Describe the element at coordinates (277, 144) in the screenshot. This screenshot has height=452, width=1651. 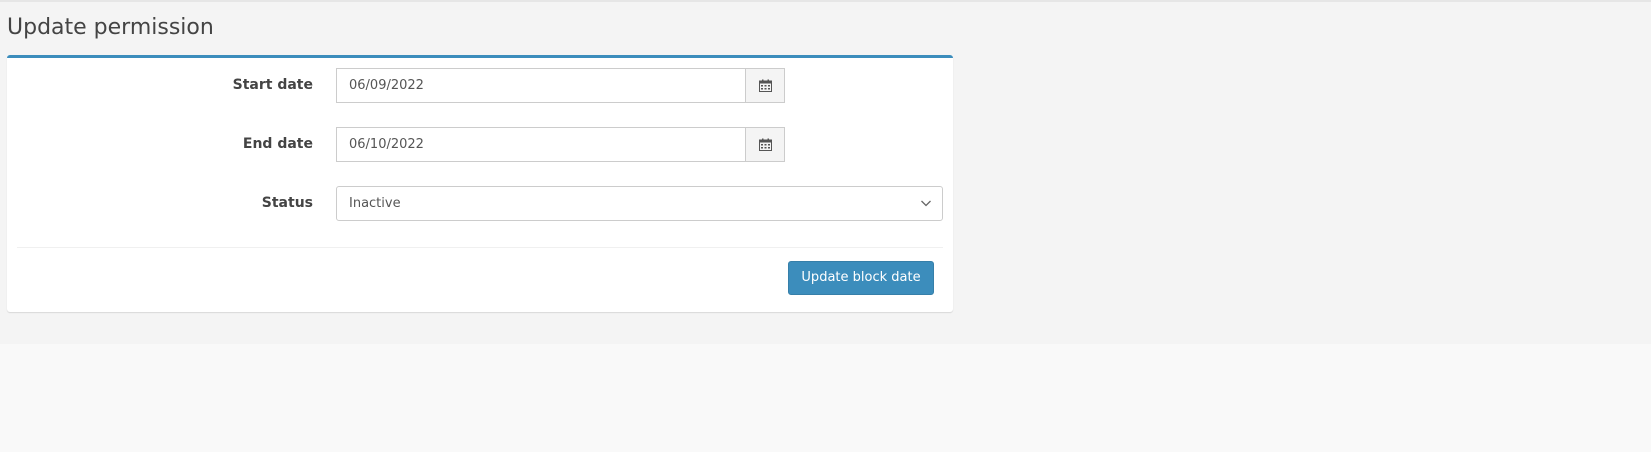
I see `end-date-label: End date` at that location.